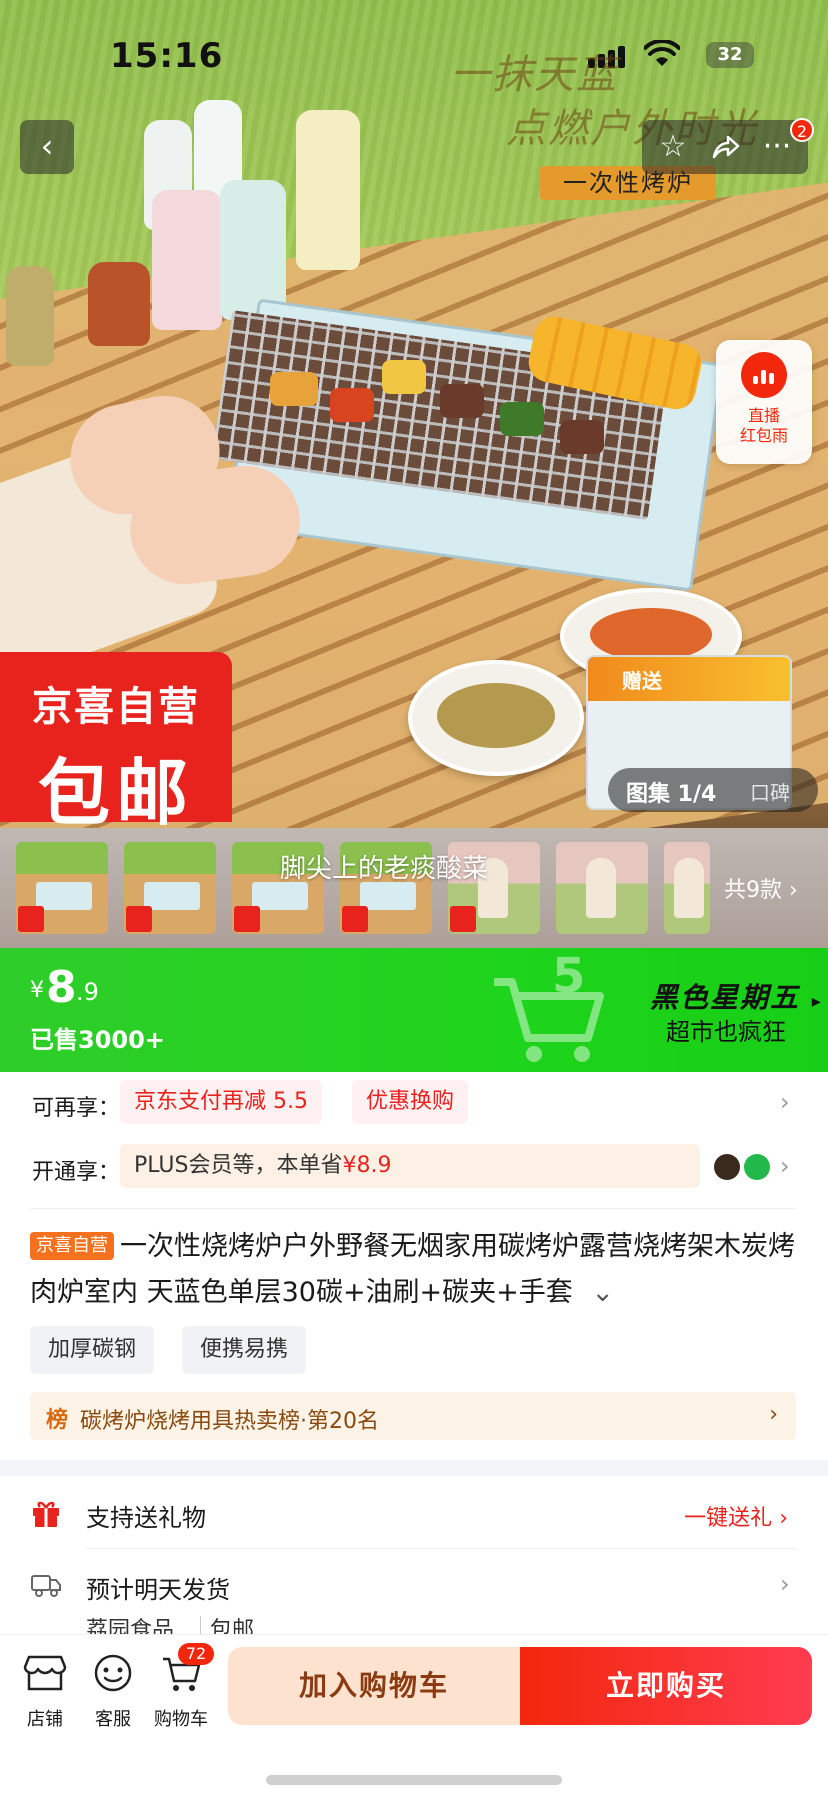  I want to click on benefit-row-label: 开通享：, so click(76, 1172).